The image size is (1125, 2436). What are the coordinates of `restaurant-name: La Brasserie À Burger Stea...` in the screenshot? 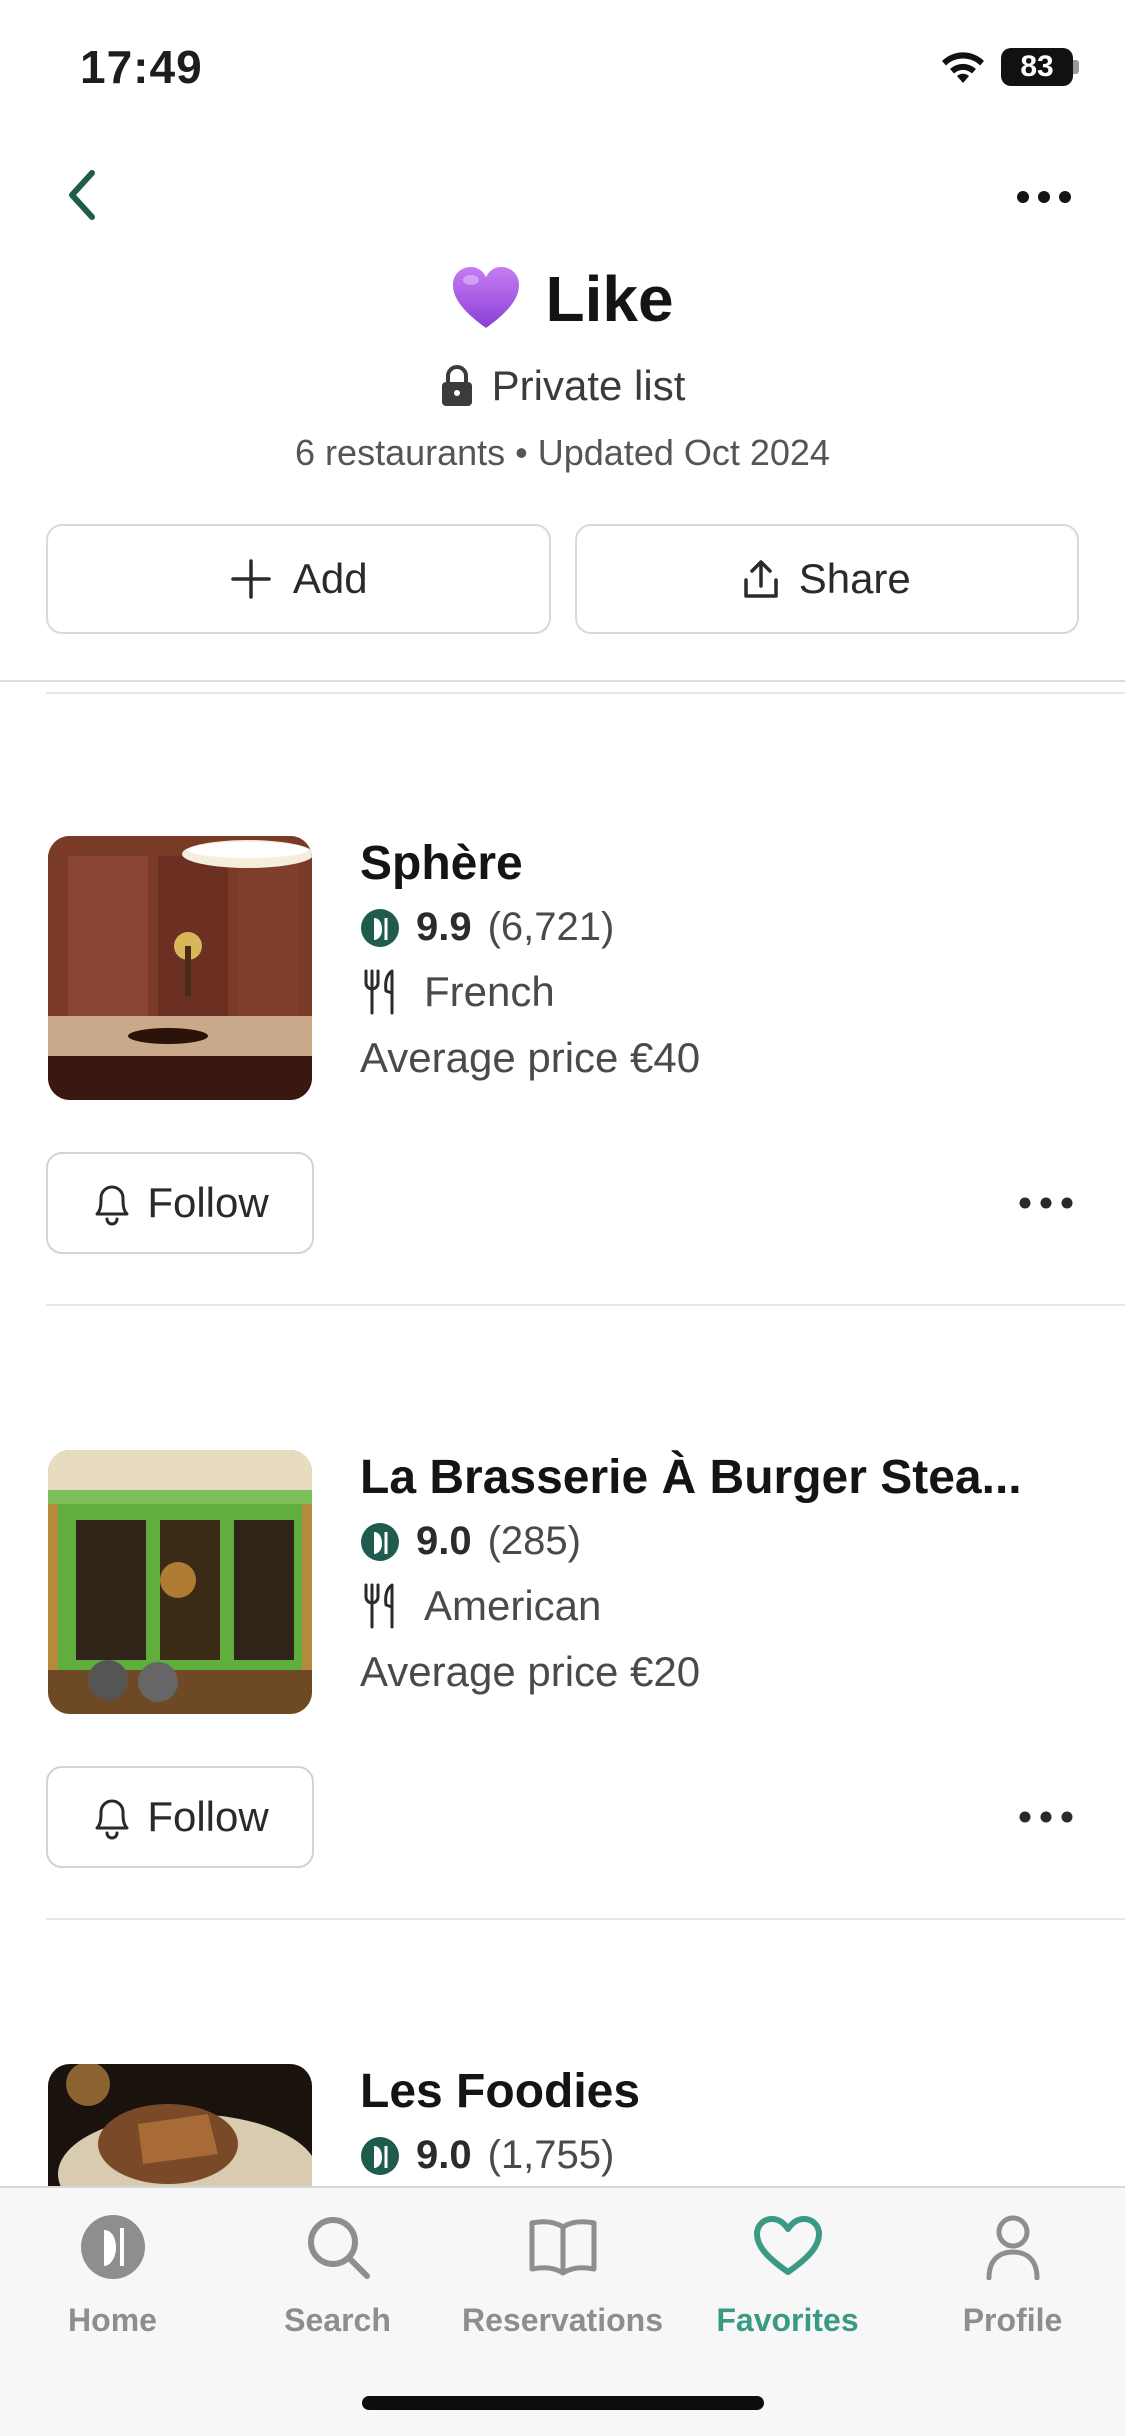 It's located at (691, 1477).